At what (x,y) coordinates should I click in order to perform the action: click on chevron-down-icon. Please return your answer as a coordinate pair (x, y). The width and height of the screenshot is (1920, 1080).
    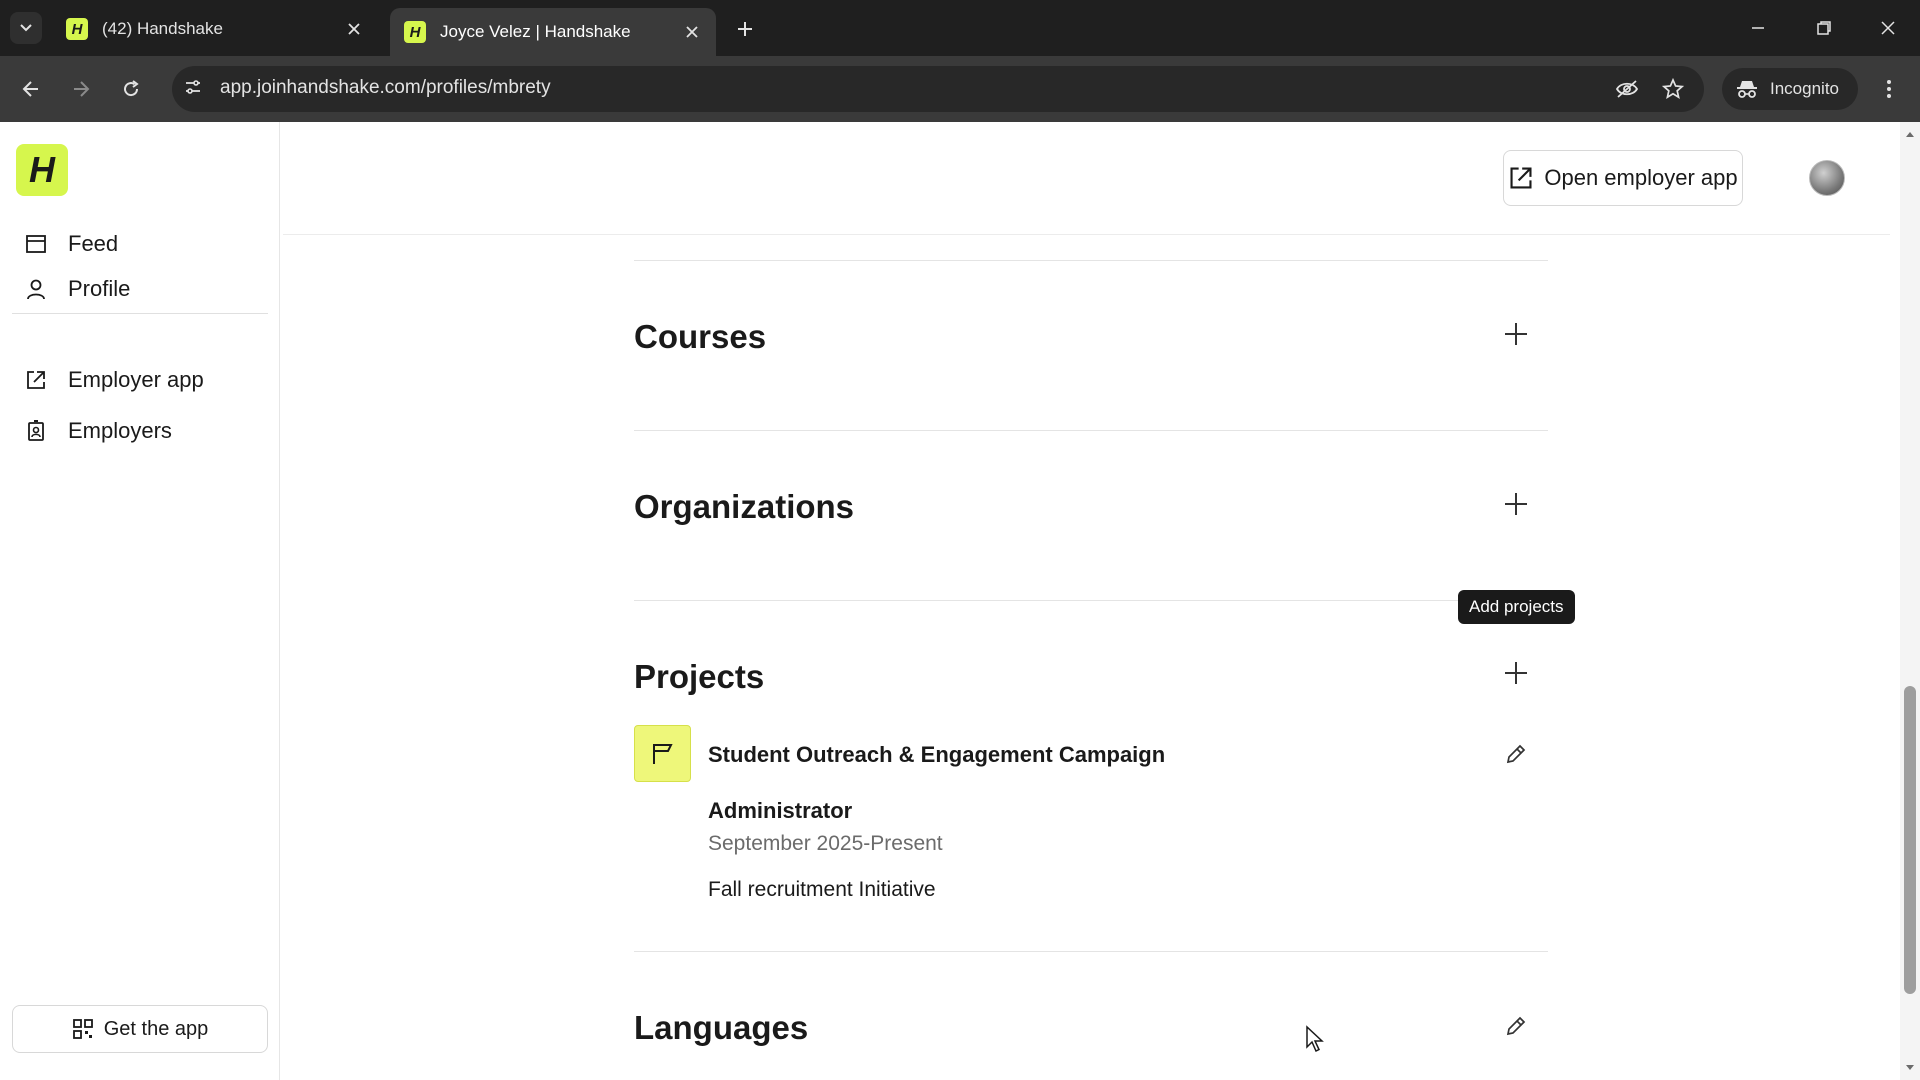
    Looking at the image, I should click on (26, 28).